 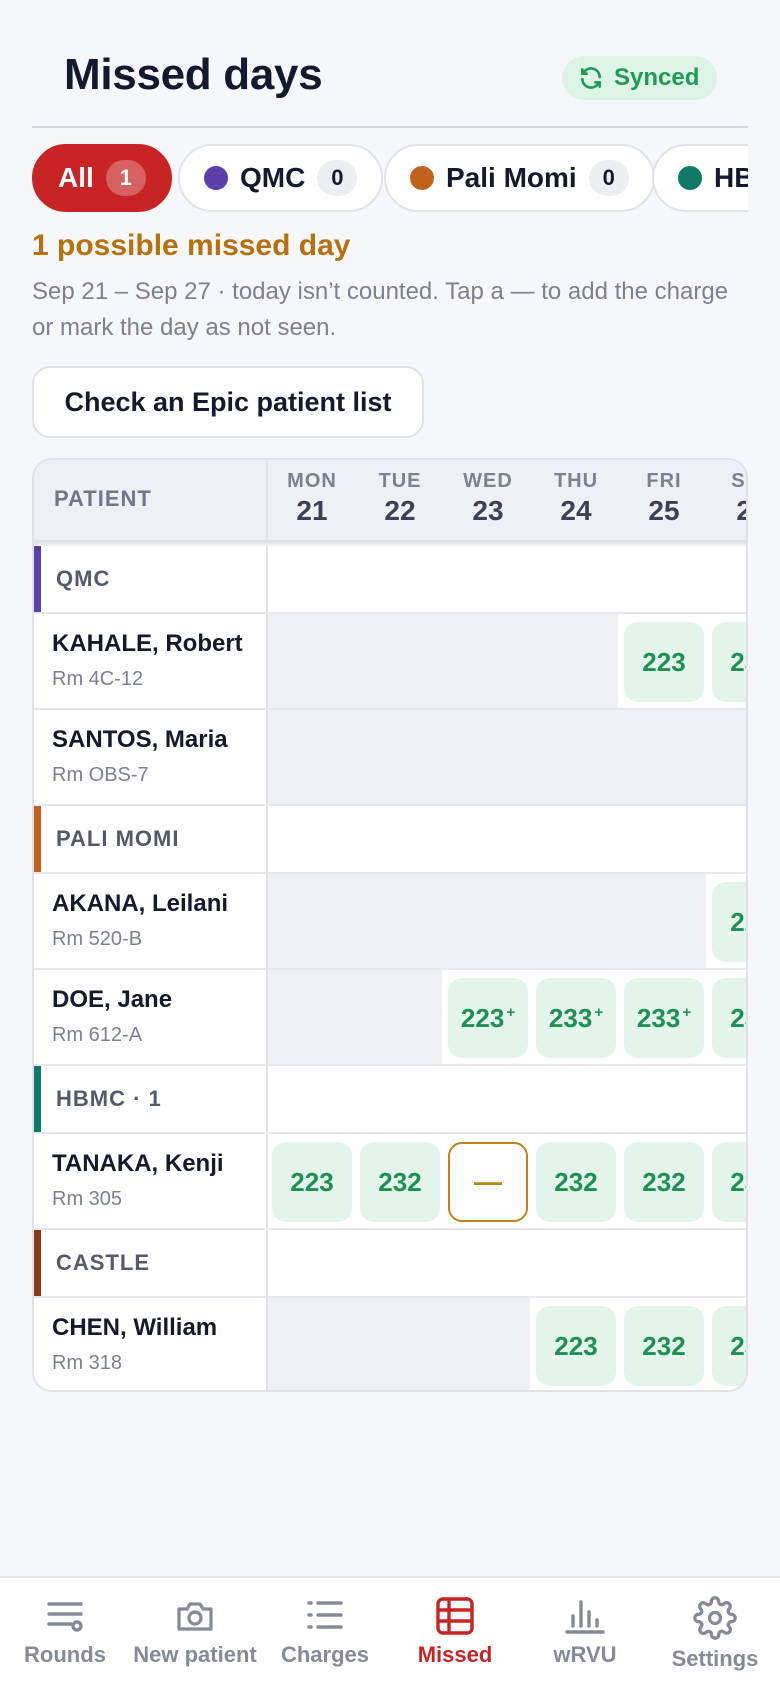 I want to click on tab-missed: Missed, so click(x=455, y=1632).